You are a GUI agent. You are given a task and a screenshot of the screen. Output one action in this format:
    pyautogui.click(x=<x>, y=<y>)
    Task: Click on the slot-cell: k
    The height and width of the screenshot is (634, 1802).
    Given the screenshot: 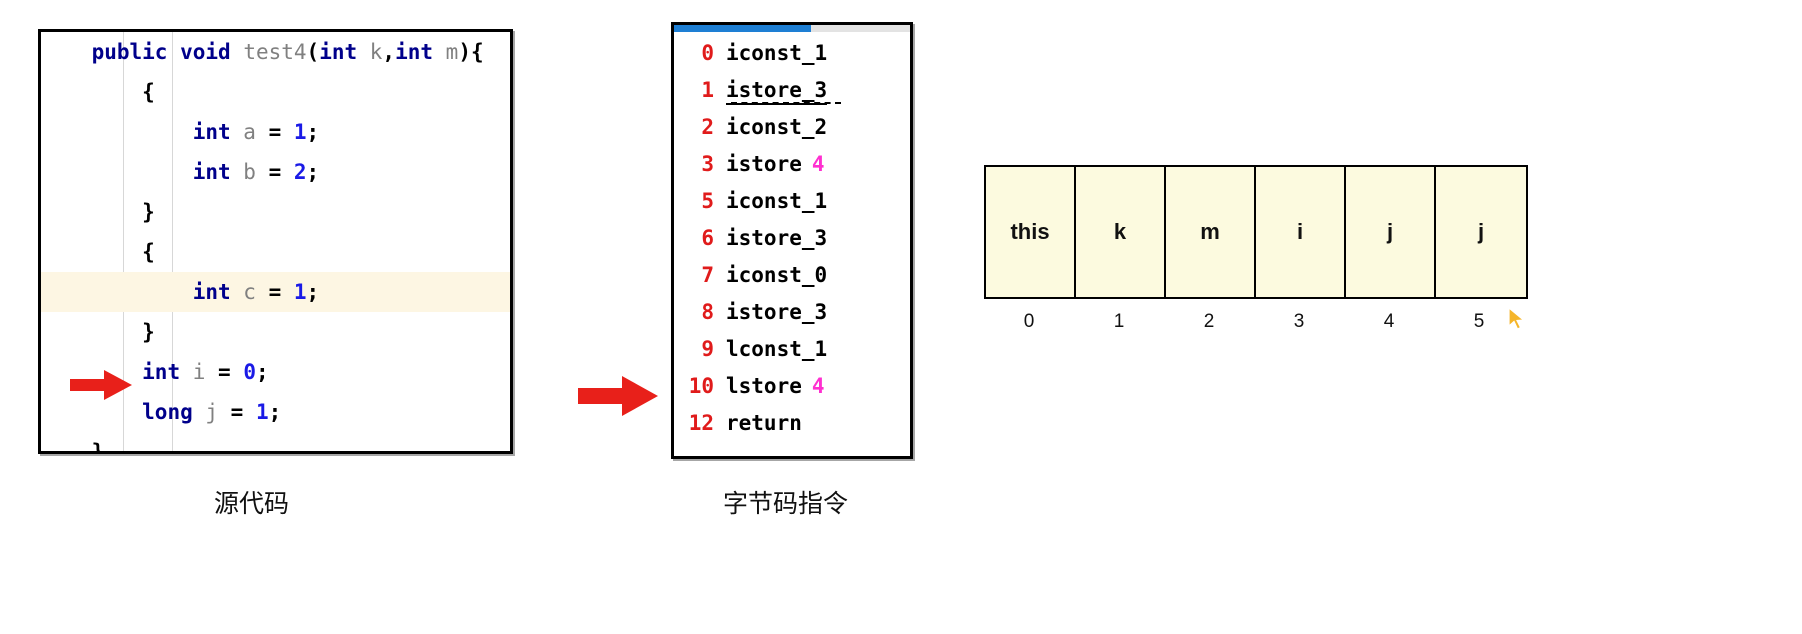 What is the action you would take?
    pyautogui.click(x=1121, y=232)
    